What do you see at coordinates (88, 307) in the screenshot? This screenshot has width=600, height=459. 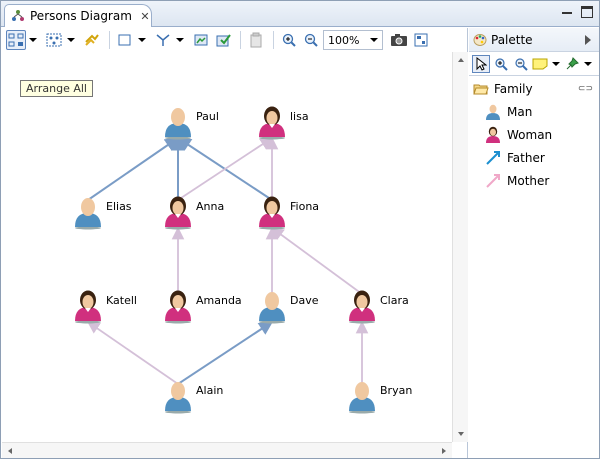 I see `person-node-katell` at bounding box center [88, 307].